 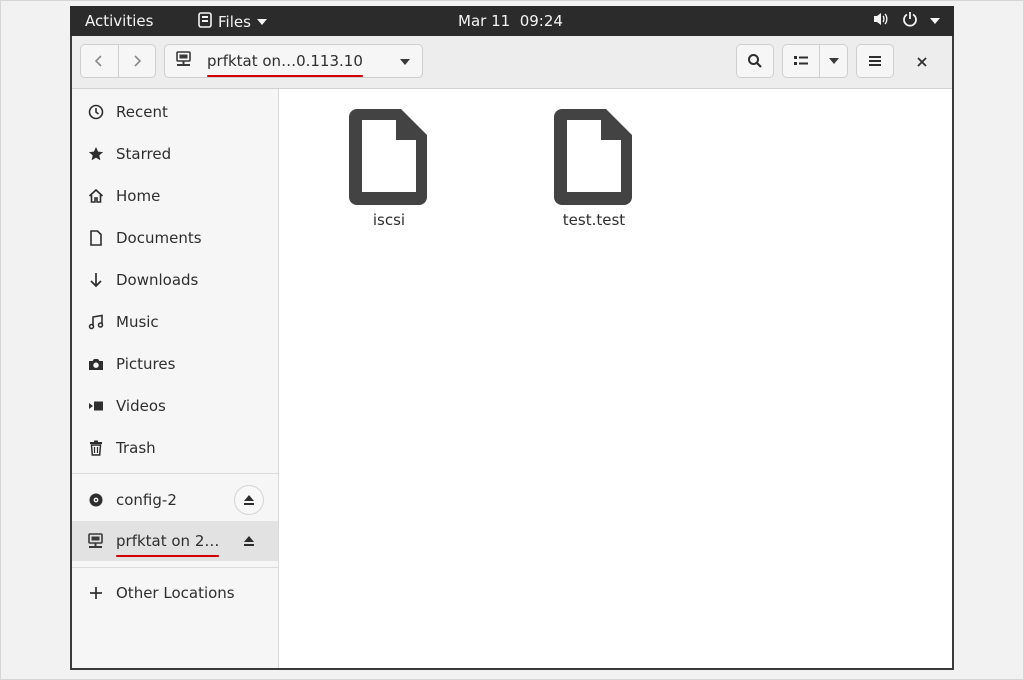 I want to click on view-dropdown-button, so click(x=833, y=61).